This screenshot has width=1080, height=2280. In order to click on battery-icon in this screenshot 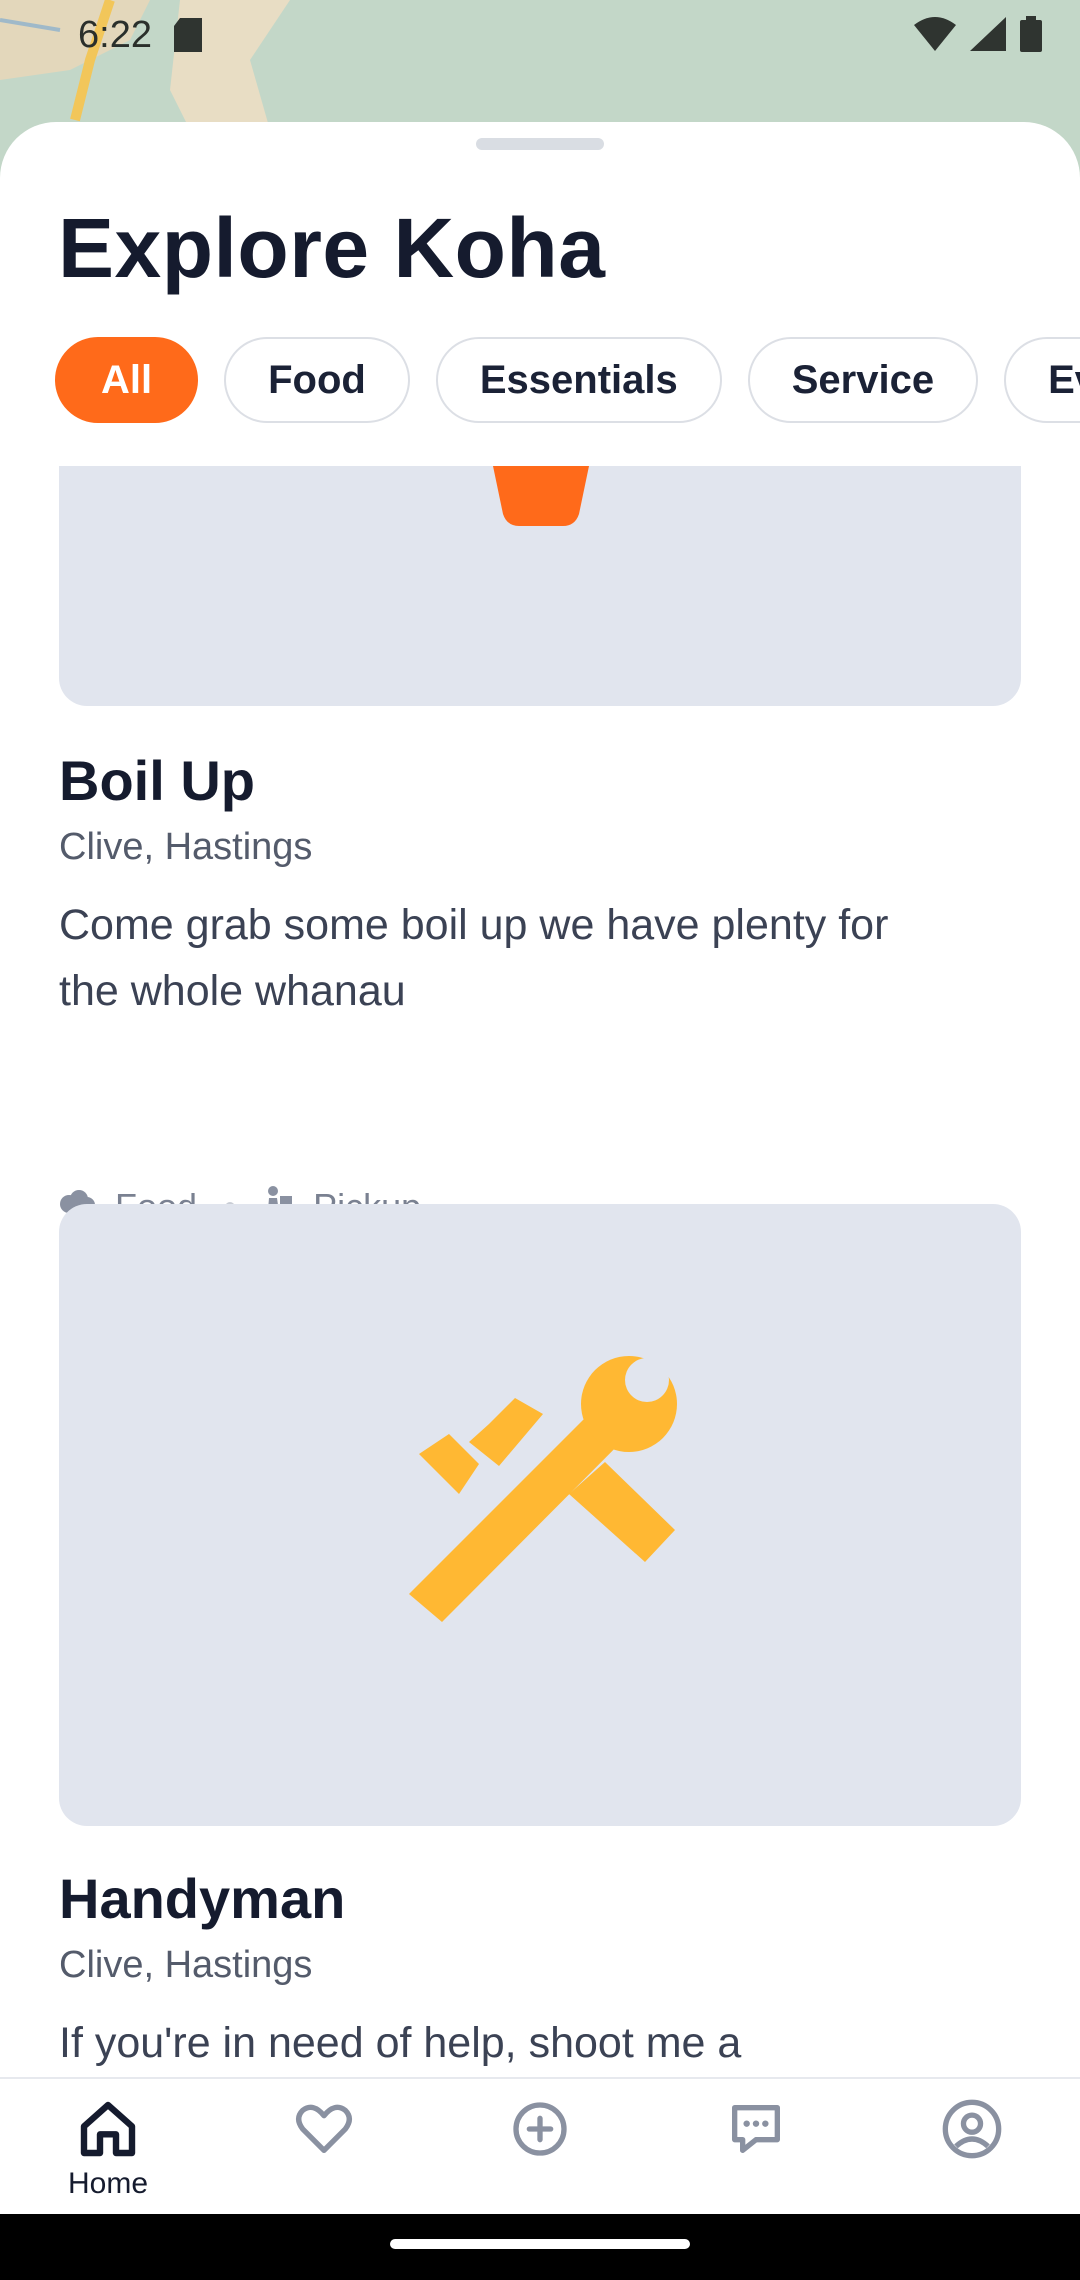, I will do `click(1031, 34)`.